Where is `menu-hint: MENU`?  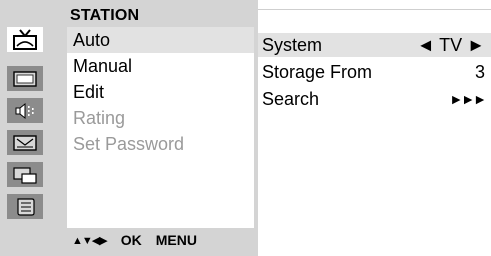
menu-hint: MENU is located at coordinates (176, 240).